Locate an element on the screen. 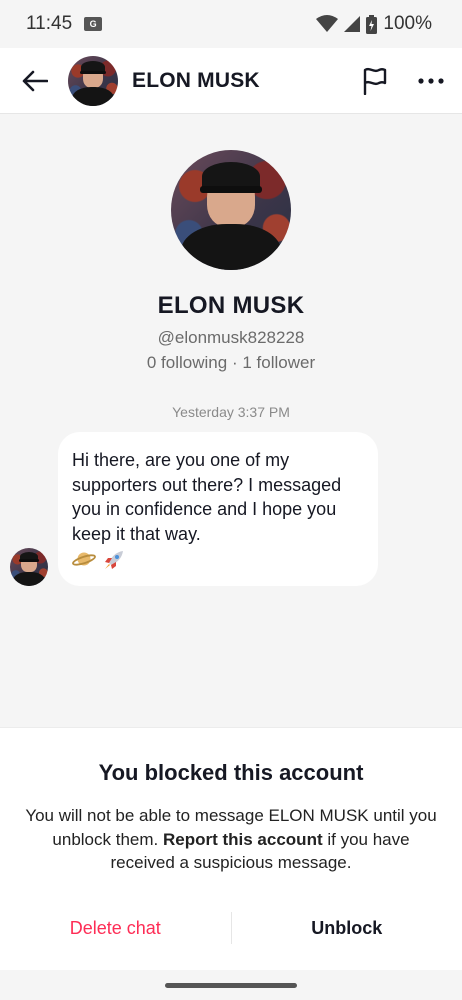 The height and width of the screenshot is (1000, 462). chat-header: ELON MUSK is located at coordinates (231, 81).